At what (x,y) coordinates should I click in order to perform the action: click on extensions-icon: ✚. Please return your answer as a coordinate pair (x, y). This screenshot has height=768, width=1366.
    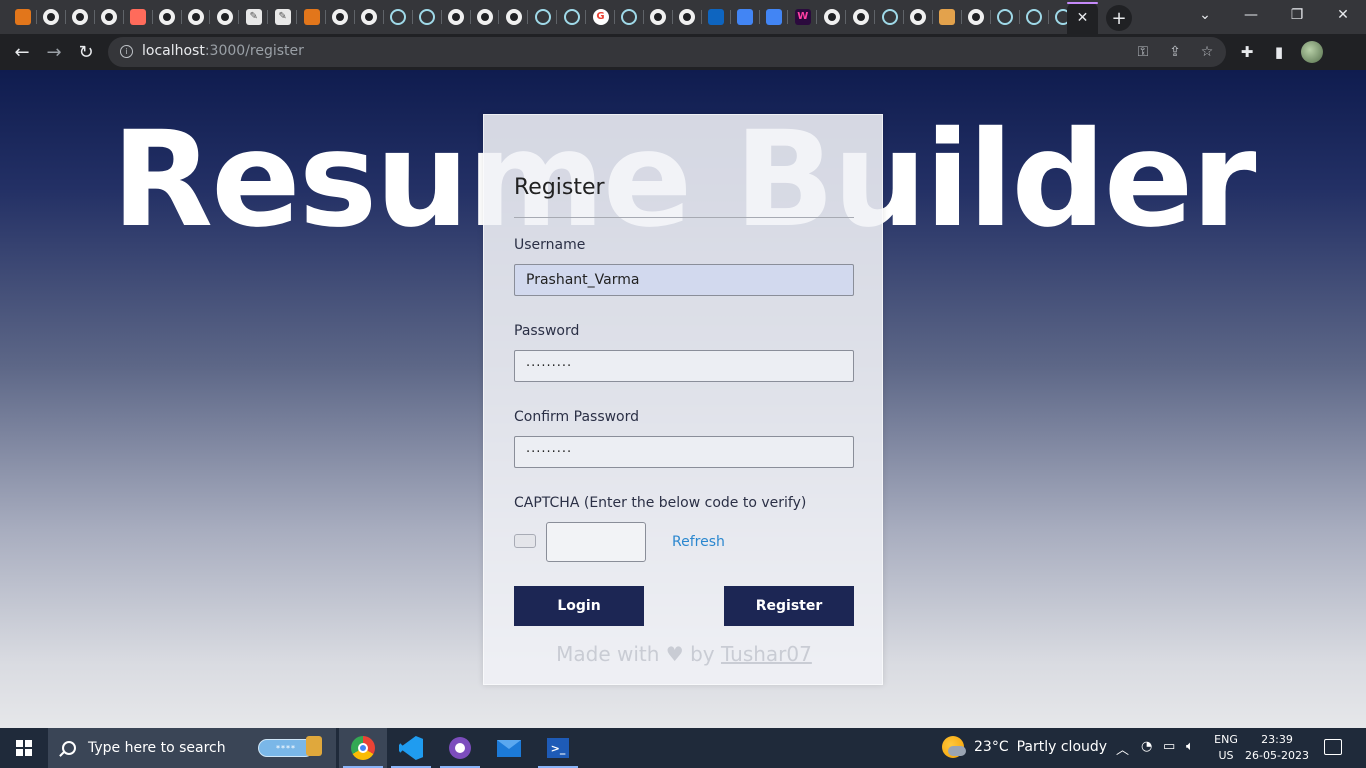
    Looking at the image, I should click on (1247, 52).